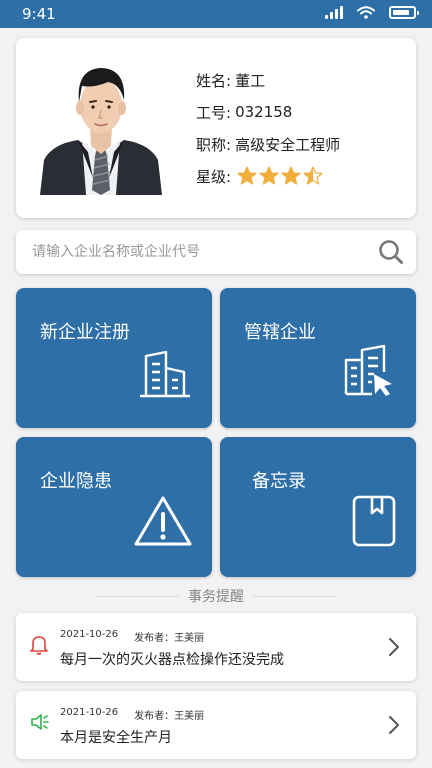  I want to click on rating-label: 星级:, so click(214, 176).